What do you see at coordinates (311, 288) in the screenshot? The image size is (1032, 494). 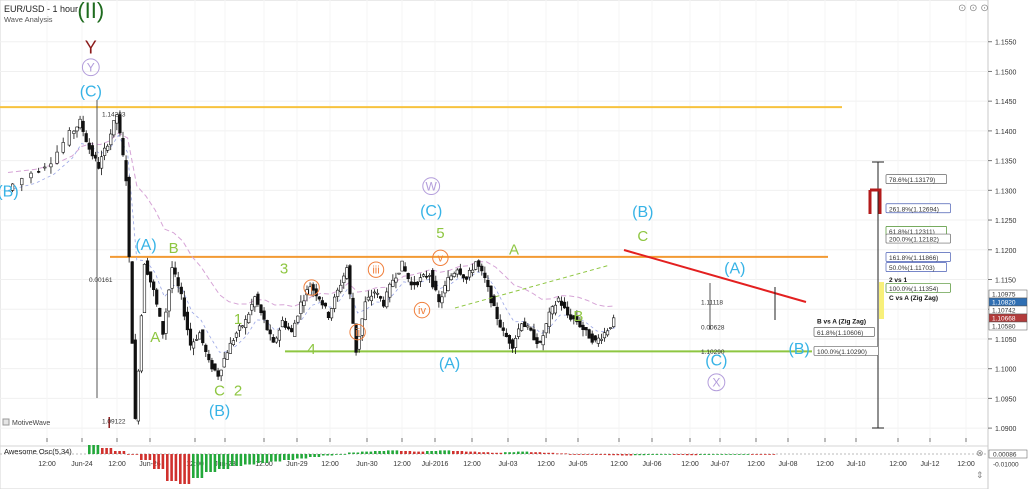 I see `wave-label: i` at bounding box center [311, 288].